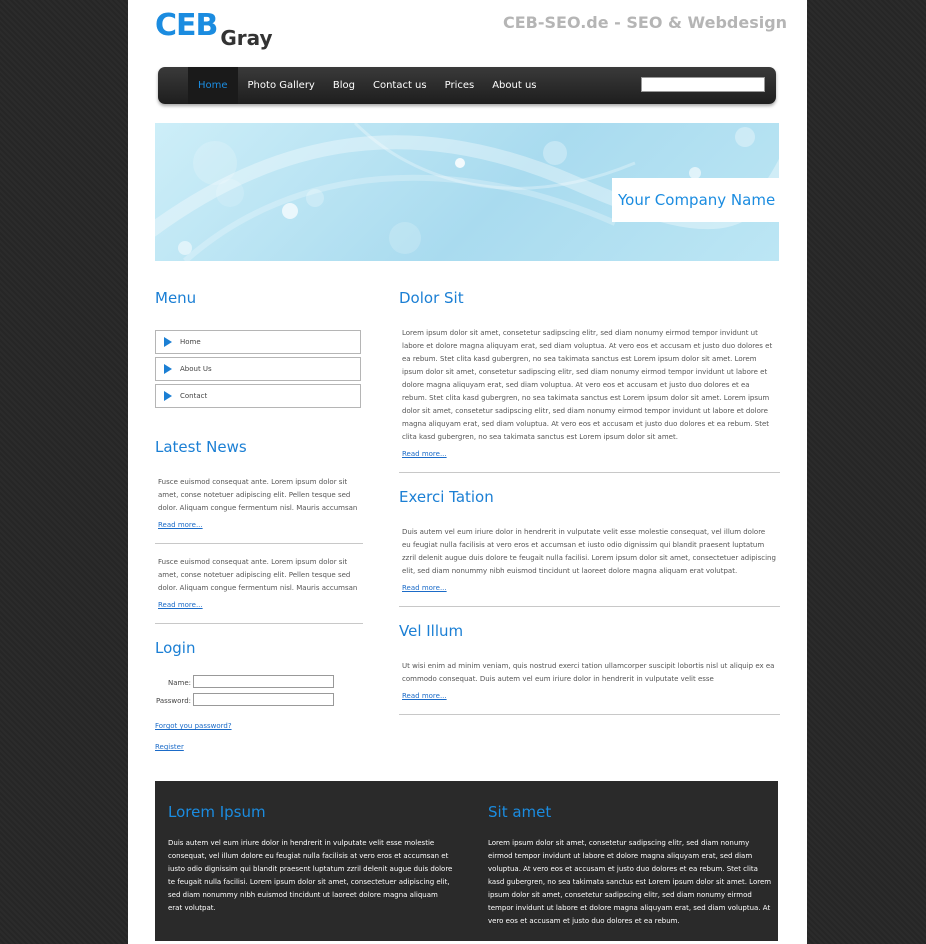  What do you see at coordinates (281, 85) in the screenshot?
I see `nav-item-photo-gallery: Photo Gallery` at bounding box center [281, 85].